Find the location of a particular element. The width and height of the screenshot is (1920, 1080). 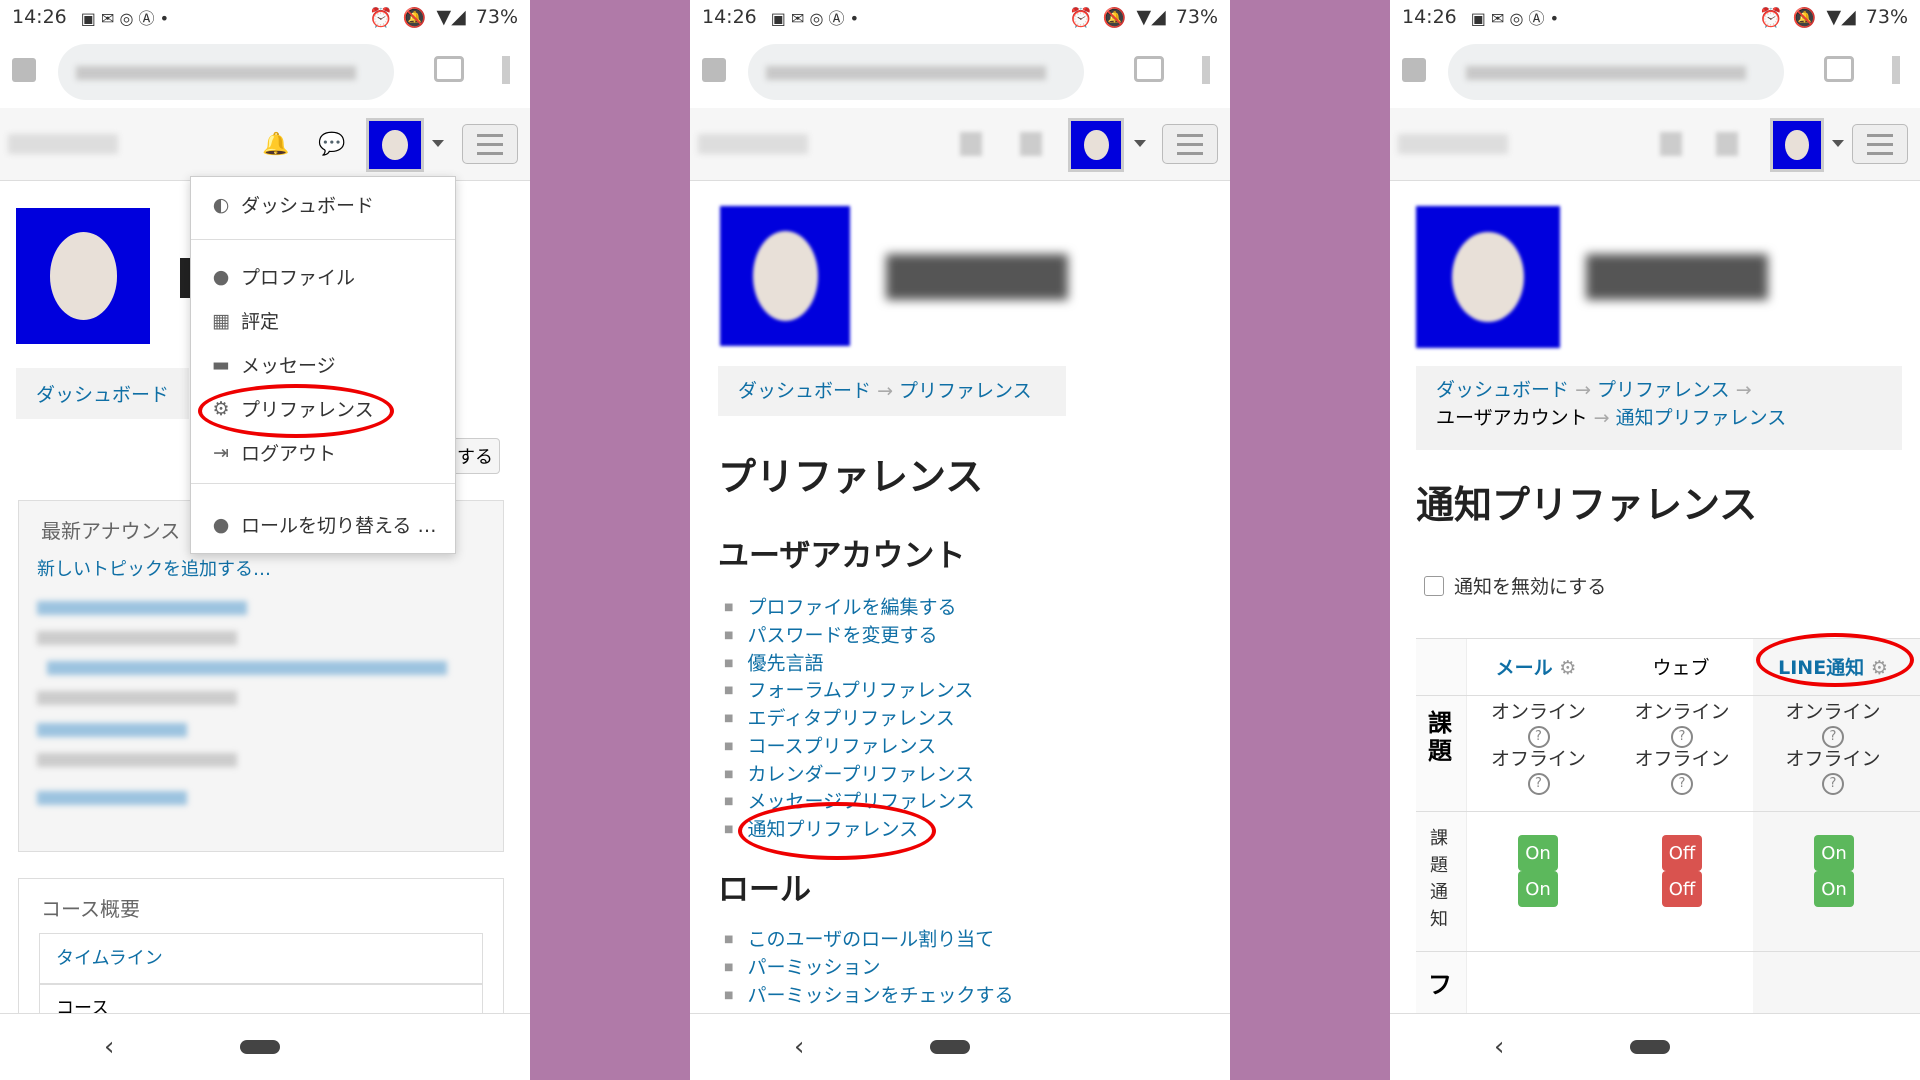

notification-icons: ▣ ✉ ◎ Ⓐ • is located at coordinates (815, 18).